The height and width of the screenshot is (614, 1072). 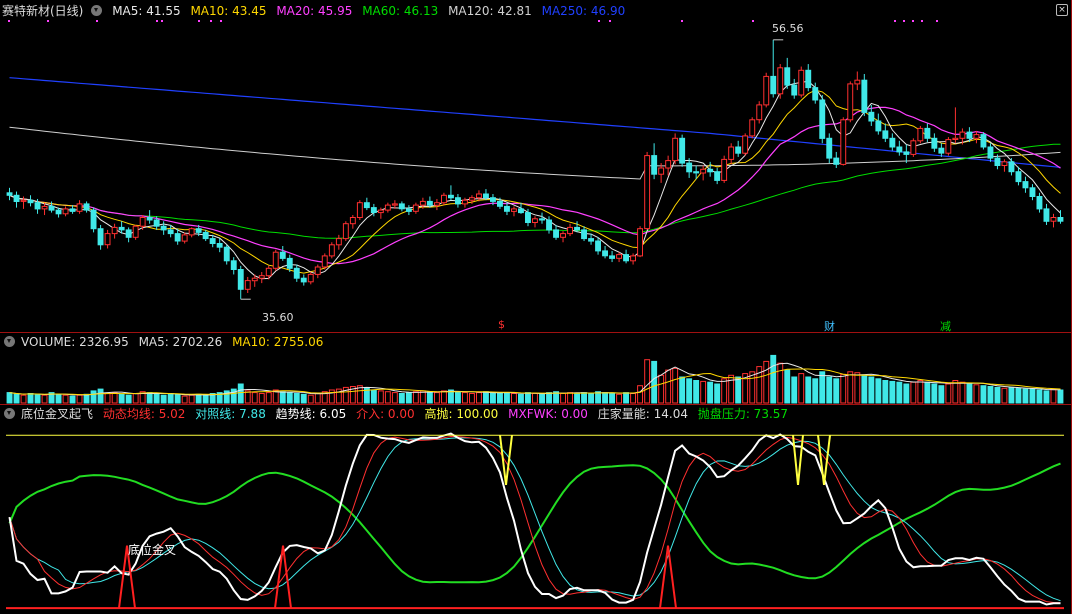 What do you see at coordinates (57, 414) in the screenshot?
I see `indicator-title: 底位金叉起飞` at bounding box center [57, 414].